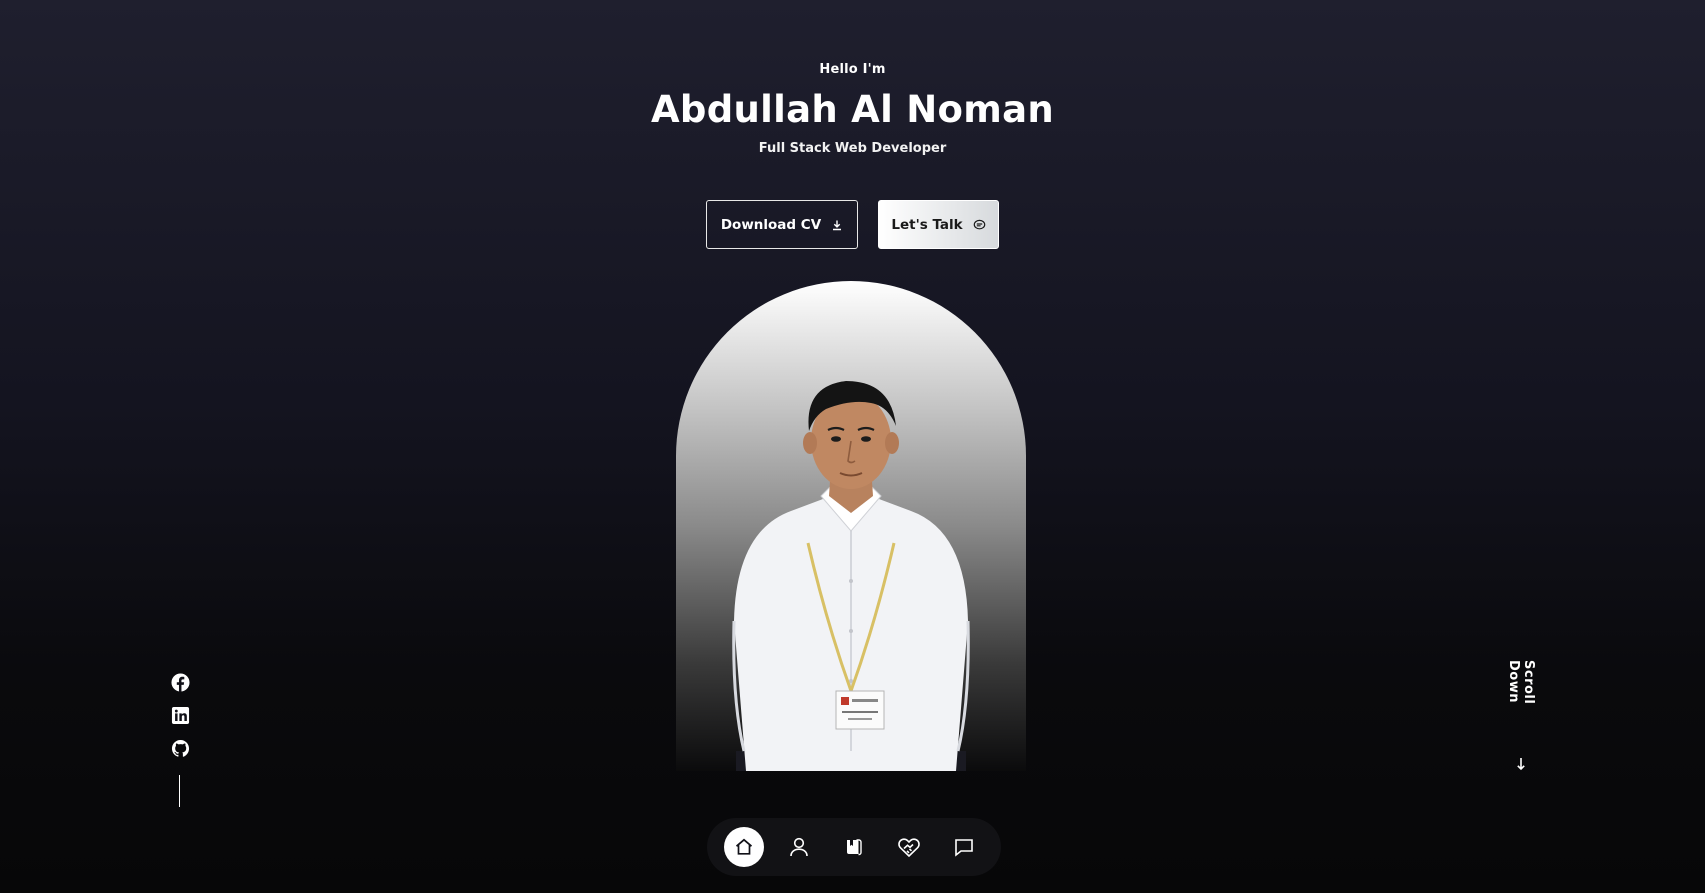 Image resolution: width=1705 pixels, height=893 pixels. I want to click on person-illustration, so click(851, 576).